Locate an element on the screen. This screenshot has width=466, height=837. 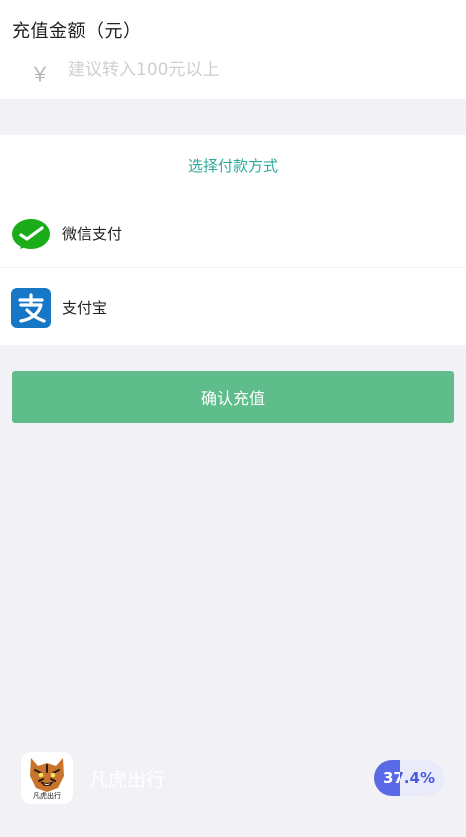
payment-option-label: 支付宝 is located at coordinates (85, 308).